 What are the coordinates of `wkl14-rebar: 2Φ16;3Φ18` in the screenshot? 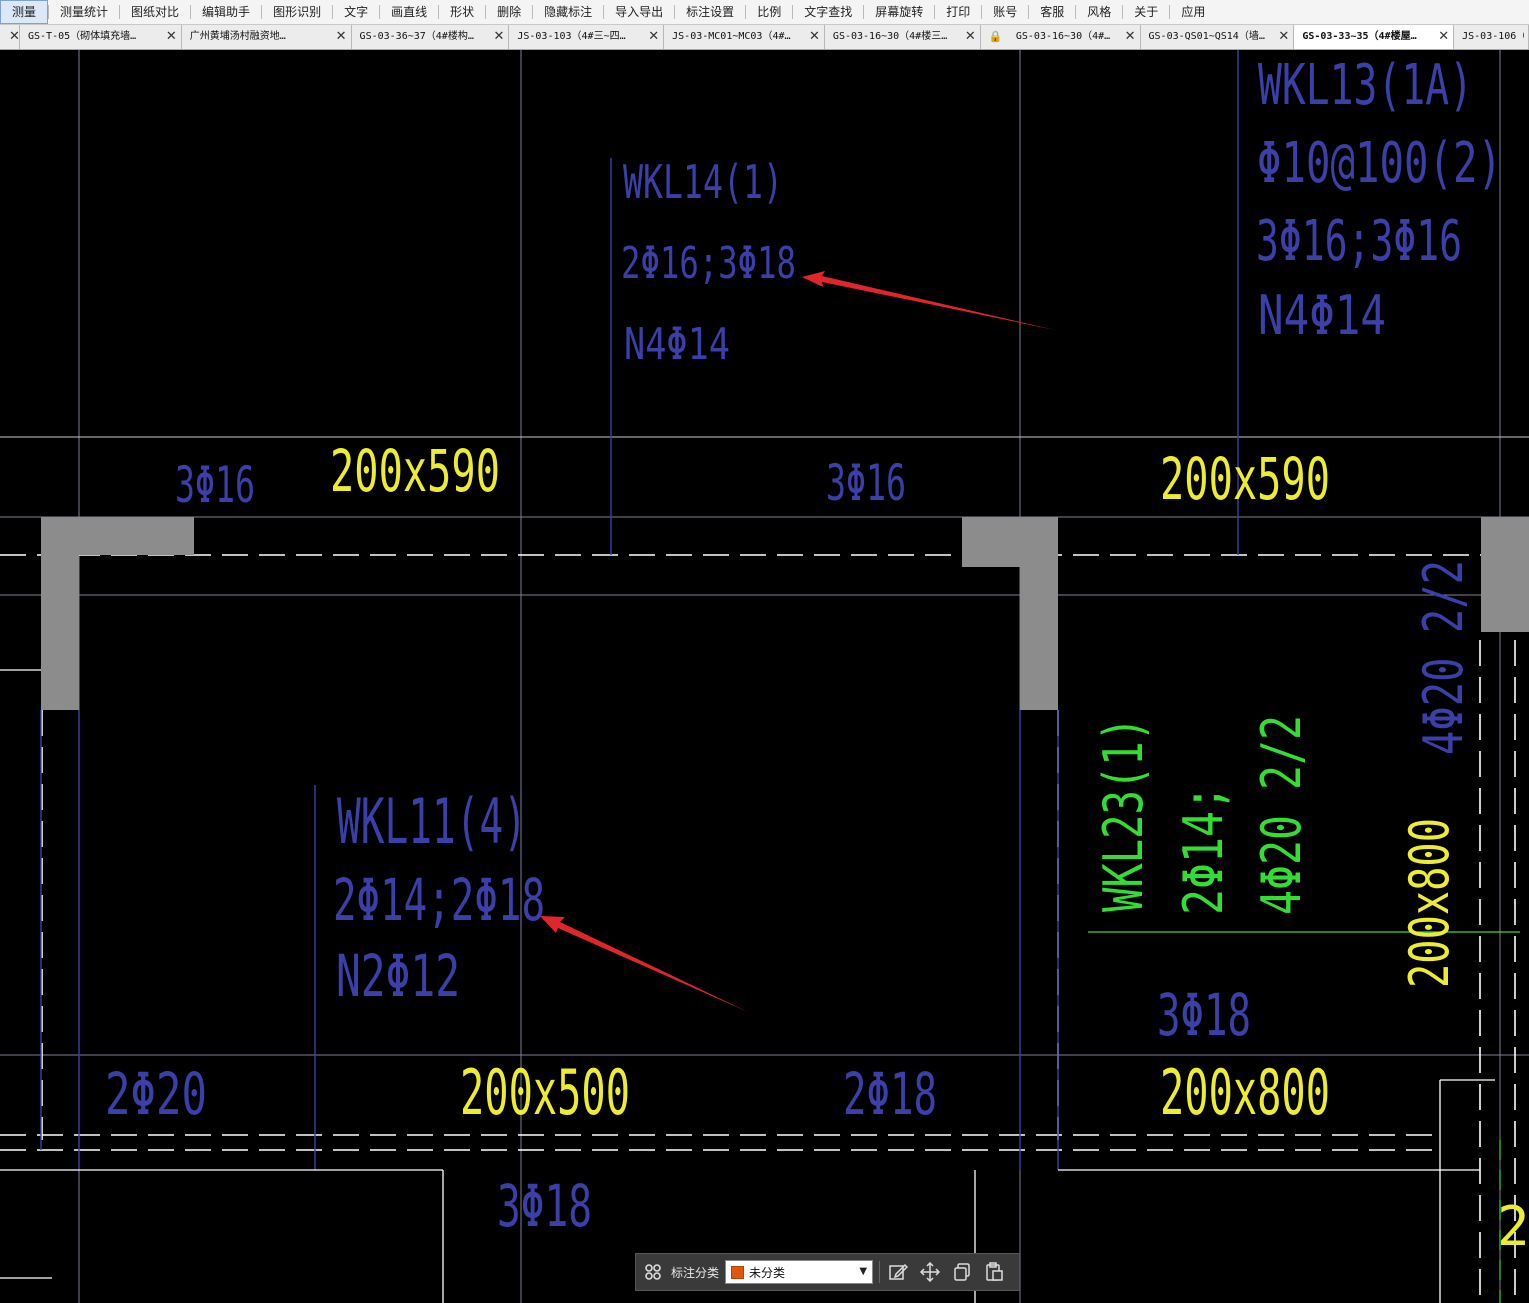 It's located at (708, 263).